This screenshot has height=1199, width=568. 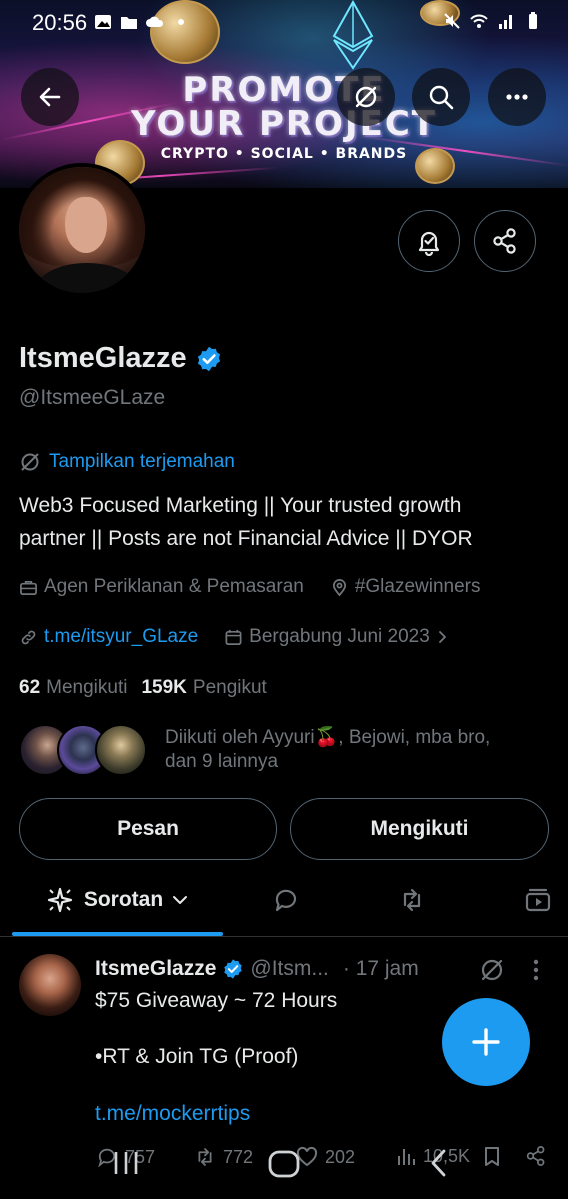 I want to click on tab-replies, so click(x=286, y=900).